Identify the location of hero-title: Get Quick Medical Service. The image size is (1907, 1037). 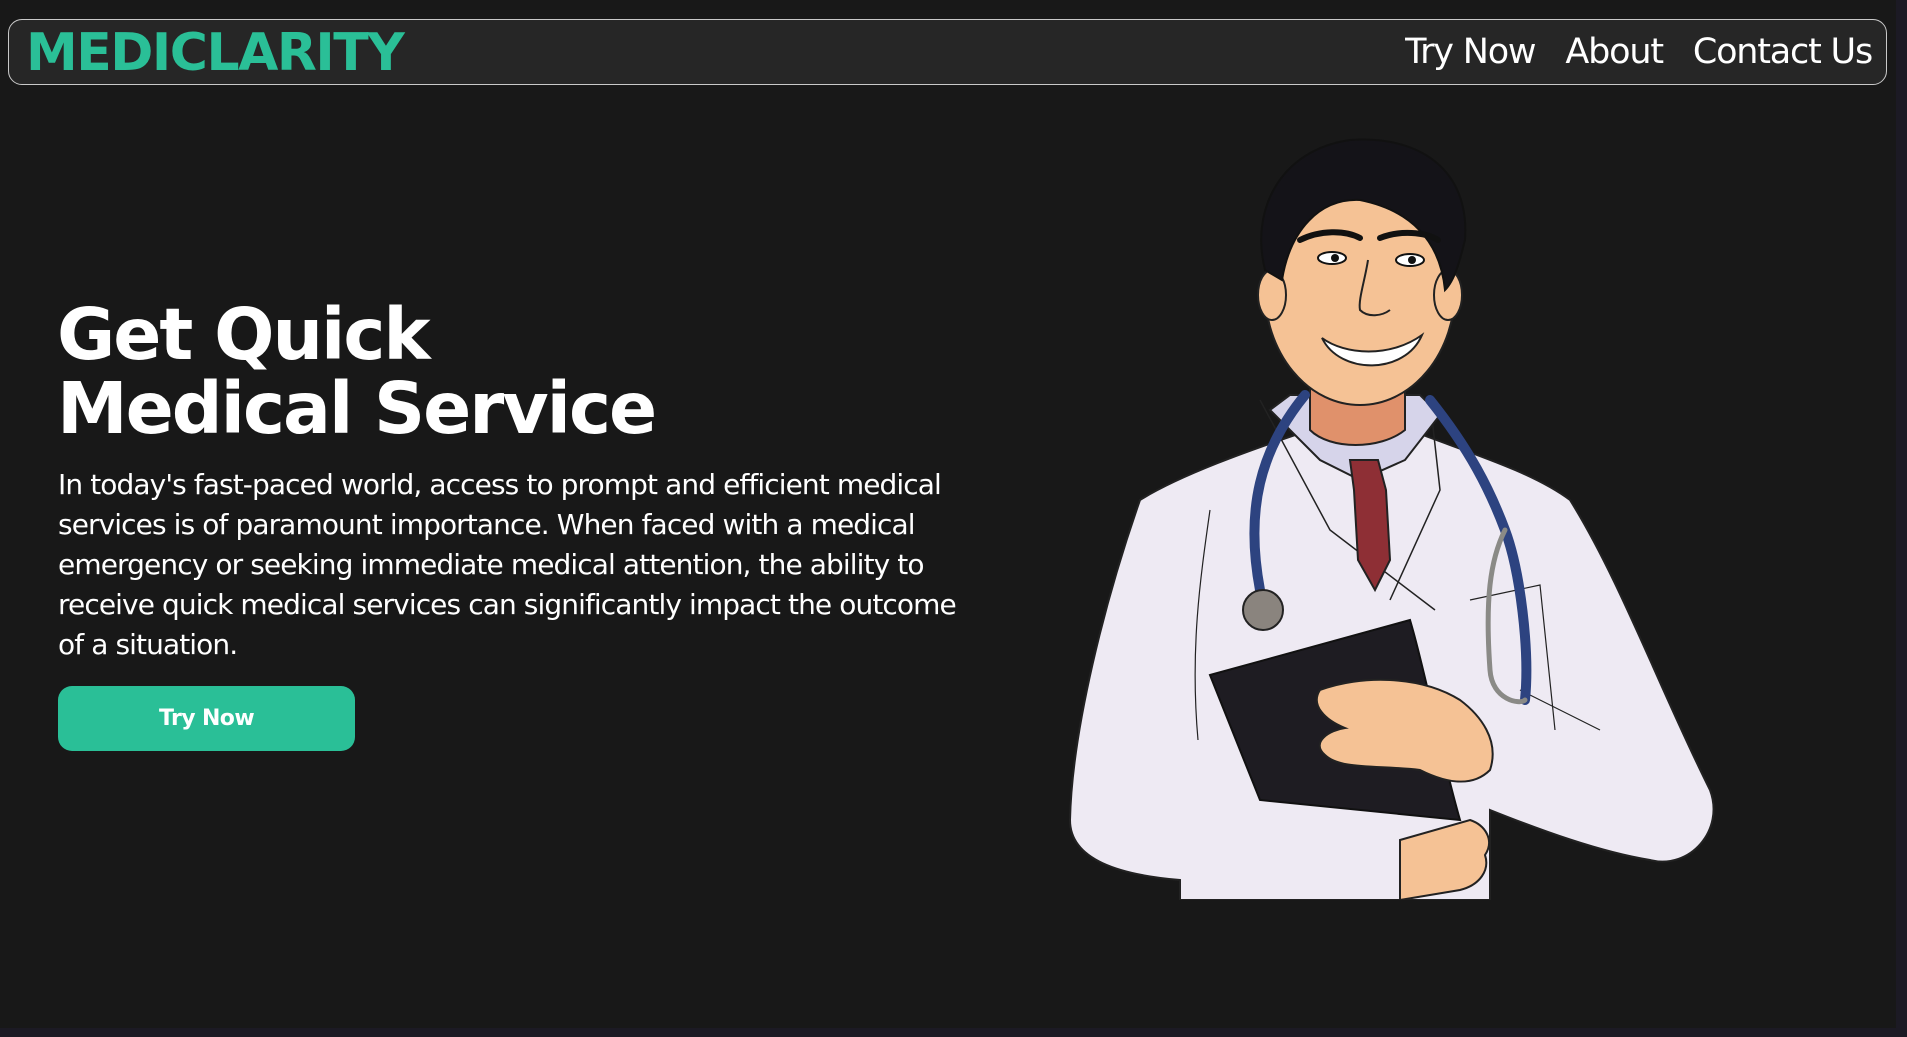
(357, 371).